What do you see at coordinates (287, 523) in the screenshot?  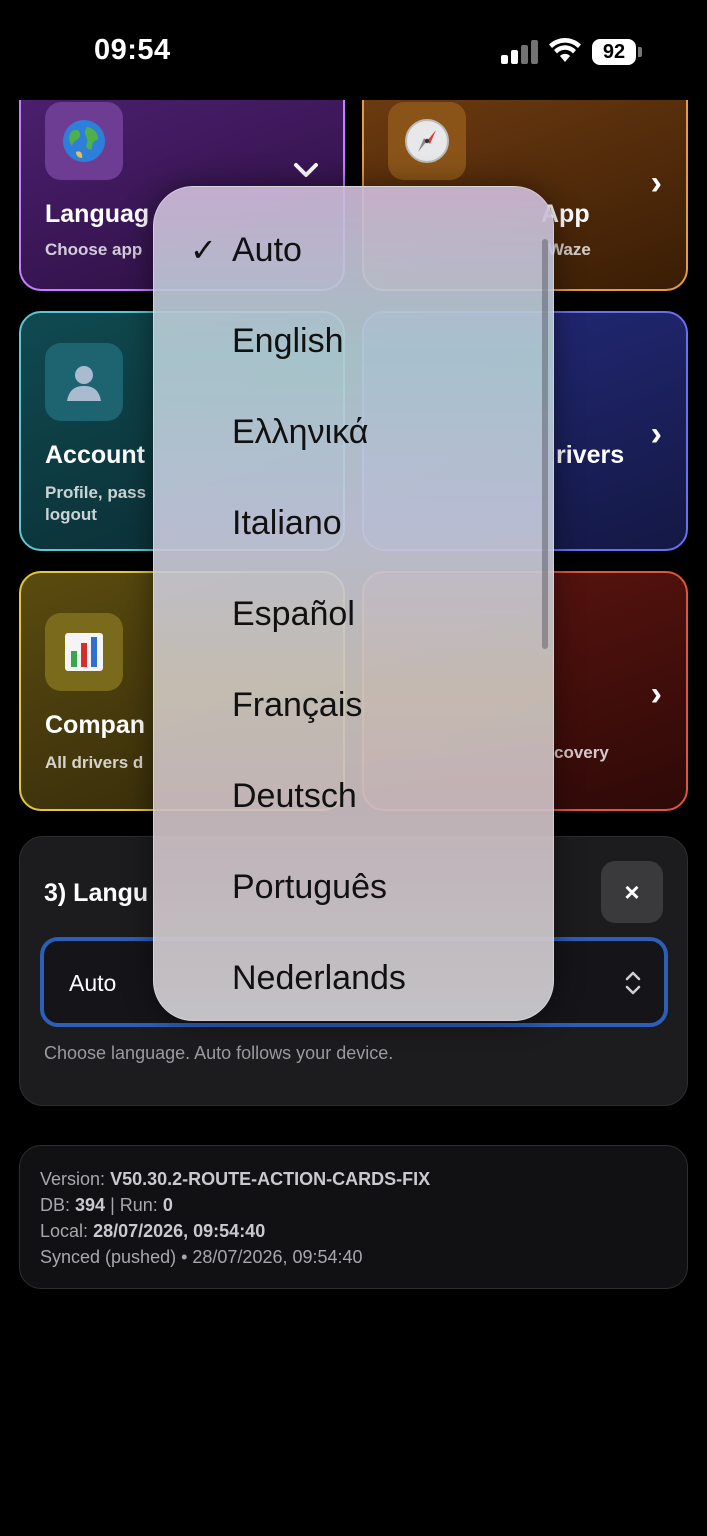 I see `menu-item-label: Italiano` at bounding box center [287, 523].